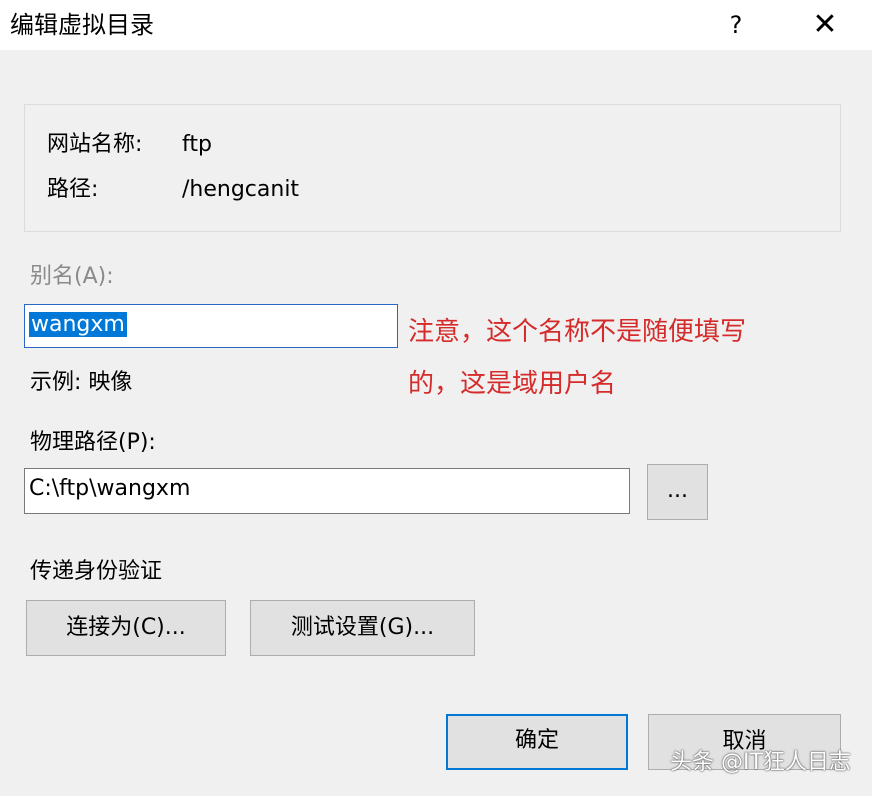 The width and height of the screenshot is (872, 796). I want to click on title-bar: 编辑虚拟目录 ? ✕, so click(436, 25).